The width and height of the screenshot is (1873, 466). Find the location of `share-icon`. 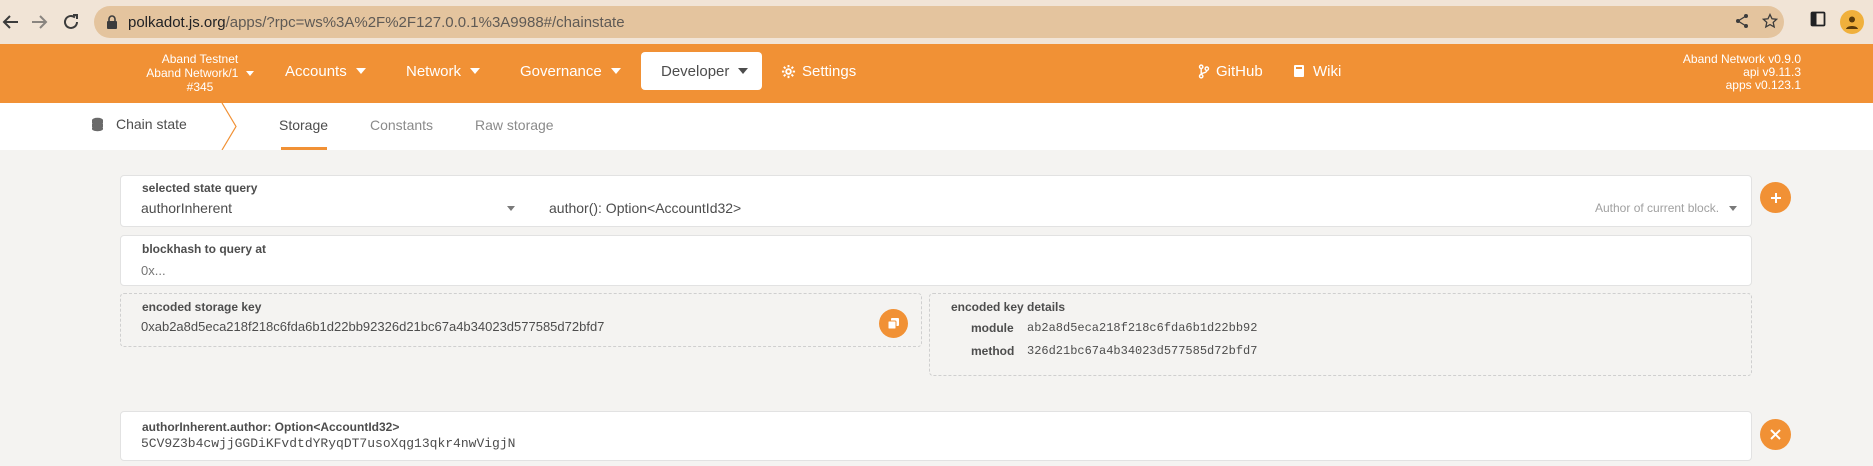

share-icon is located at coordinates (1742, 23).